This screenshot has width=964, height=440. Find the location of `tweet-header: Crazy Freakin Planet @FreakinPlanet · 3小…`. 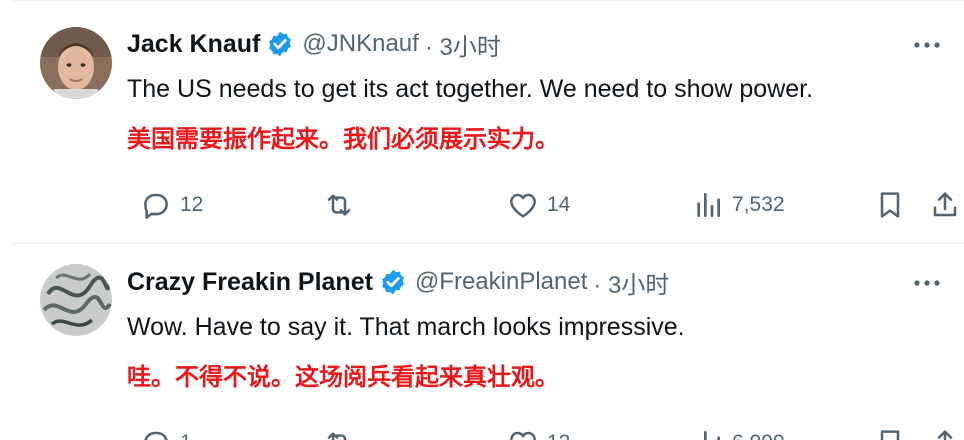

tweet-header: Crazy Freakin Planet @FreakinPlanet · 3小… is located at coordinates (535, 282).